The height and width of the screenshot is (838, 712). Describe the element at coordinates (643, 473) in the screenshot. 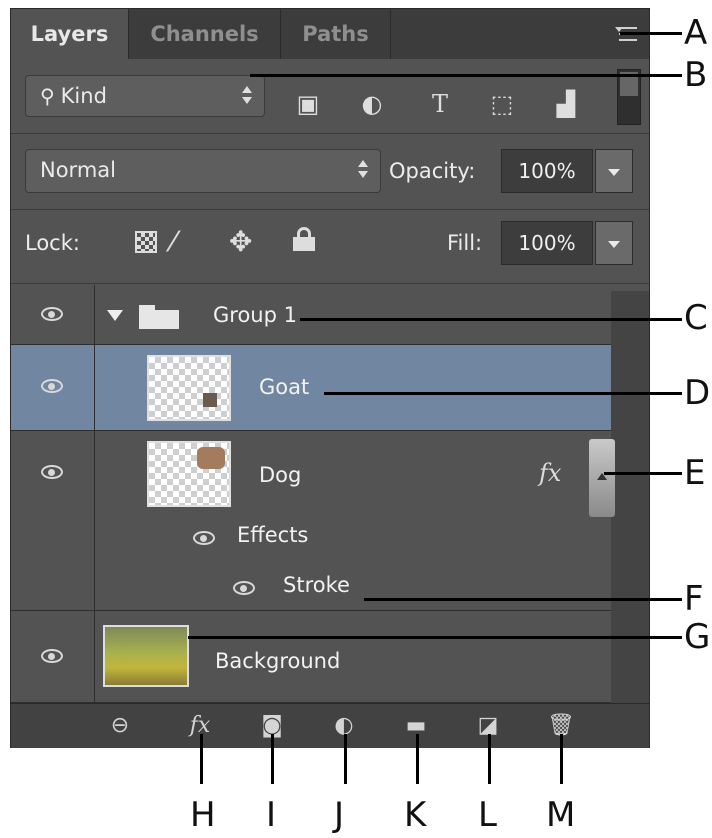

I see `callout-line-e` at that location.